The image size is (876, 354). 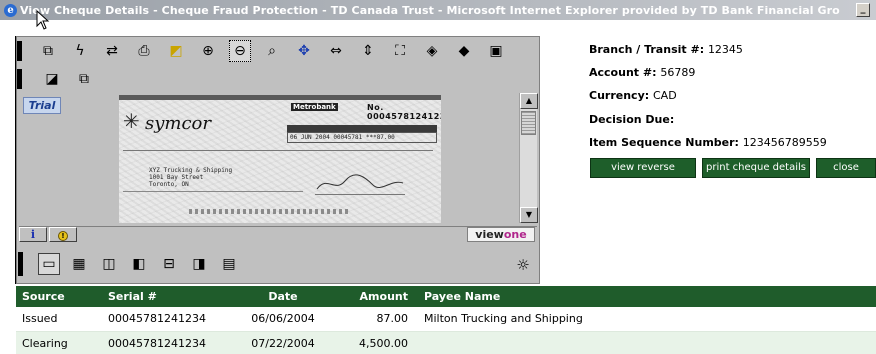 I want to click on info-icon: i, so click(x=33, y=234).